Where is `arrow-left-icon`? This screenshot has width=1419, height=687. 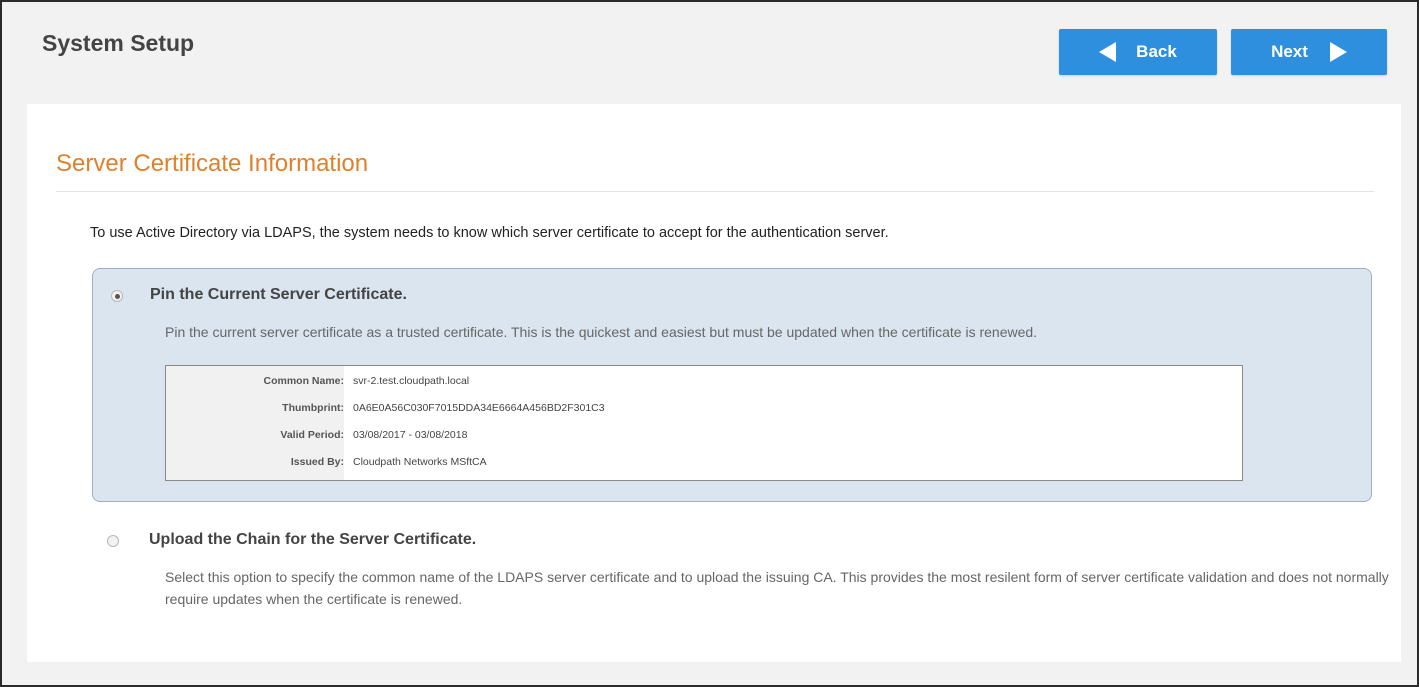 arrow-left-icon is located at coordinates (1108, 52).